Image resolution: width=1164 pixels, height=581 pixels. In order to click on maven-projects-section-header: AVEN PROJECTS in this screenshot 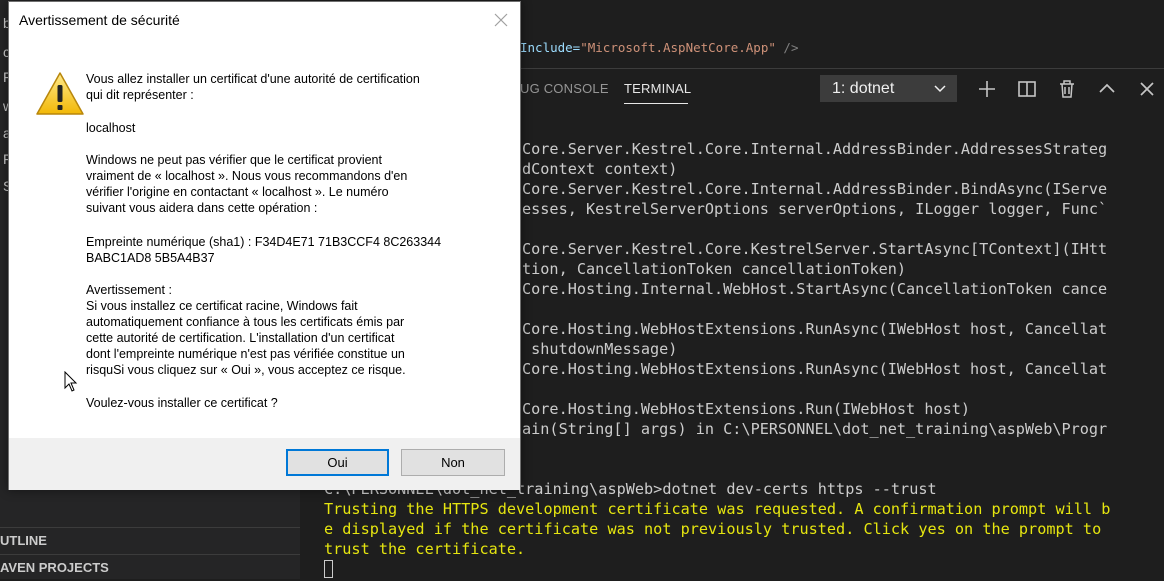, I will do `click(150, 567)`.